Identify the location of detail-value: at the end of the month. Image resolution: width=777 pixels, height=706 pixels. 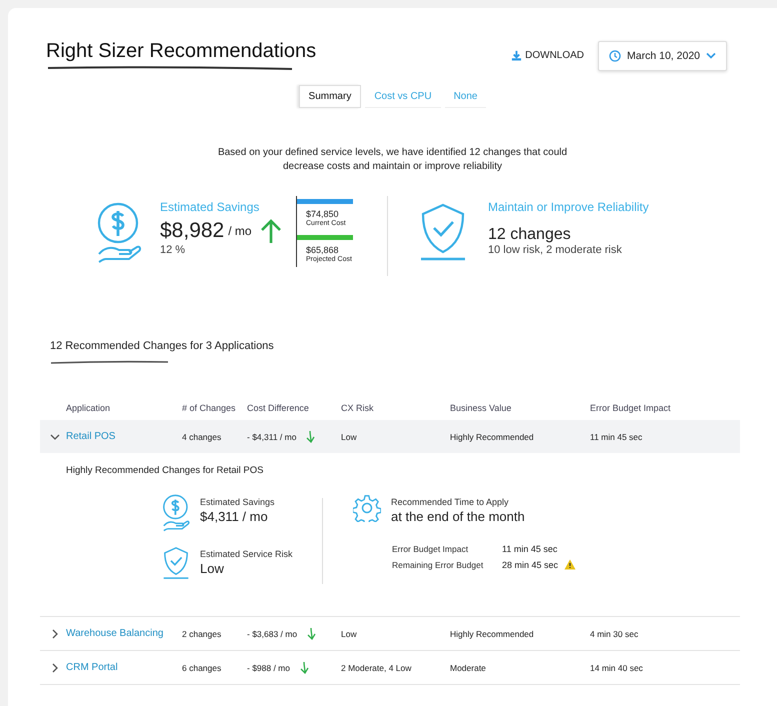
(458, 516).